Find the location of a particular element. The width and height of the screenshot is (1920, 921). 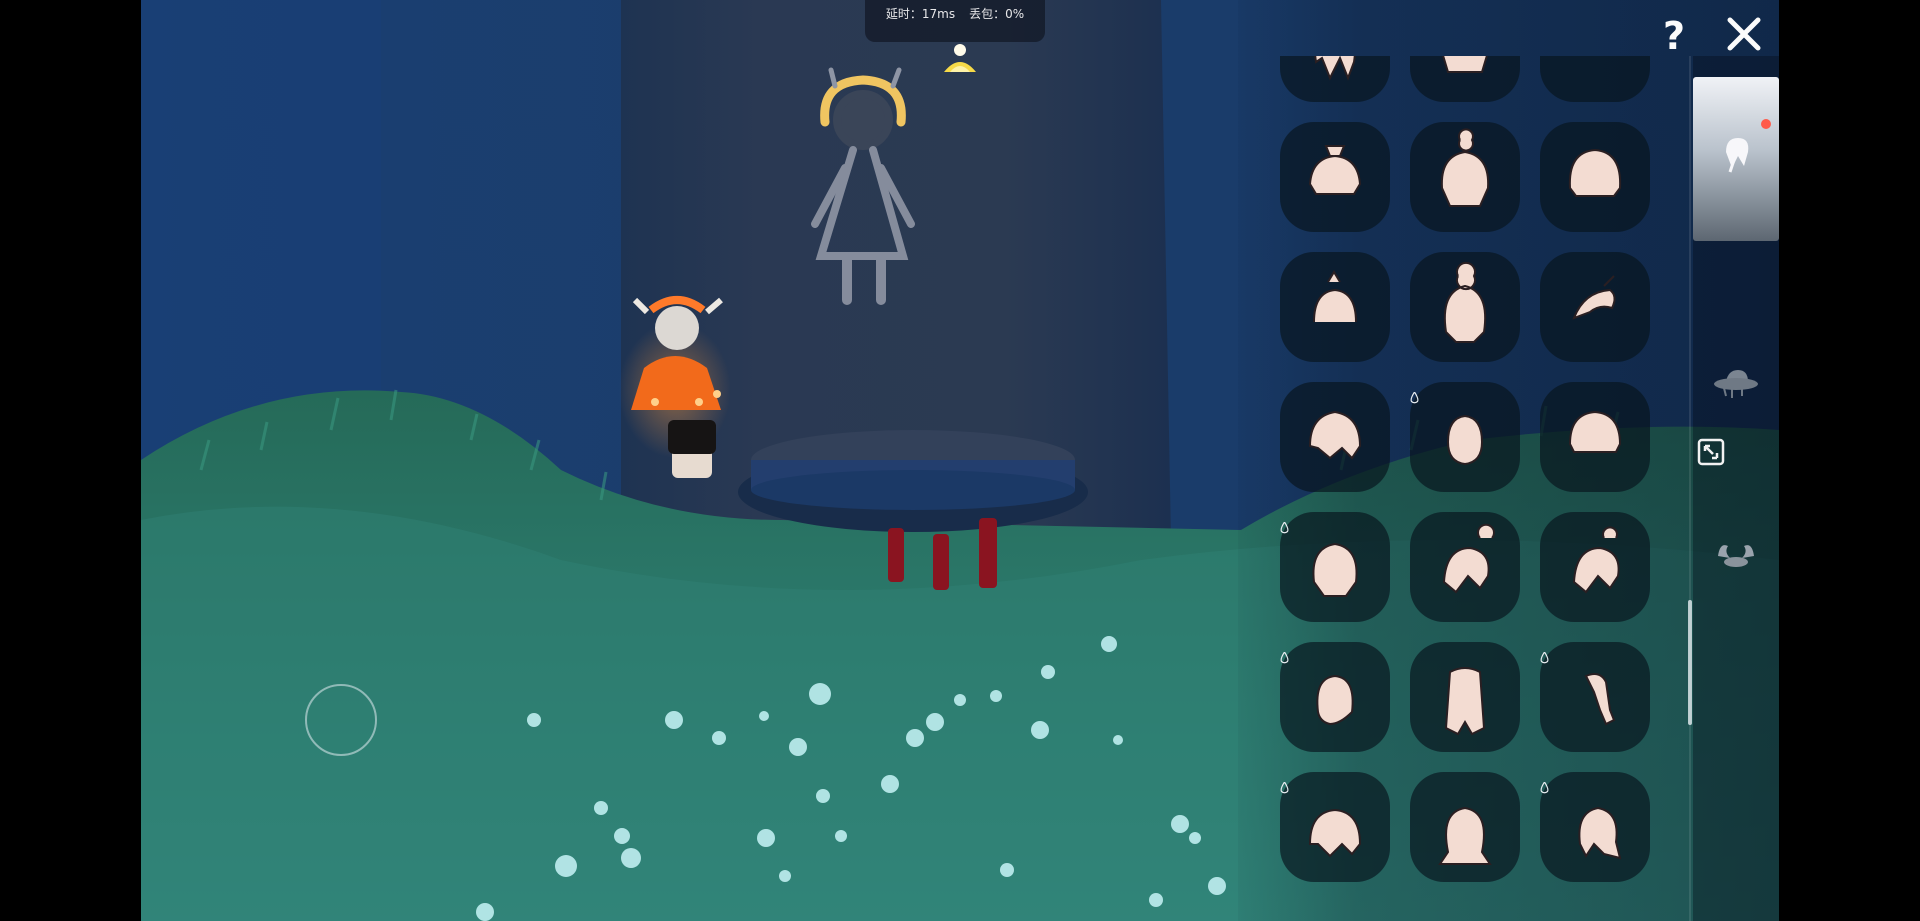

tab-horn is located at coordinates (1736, 556).